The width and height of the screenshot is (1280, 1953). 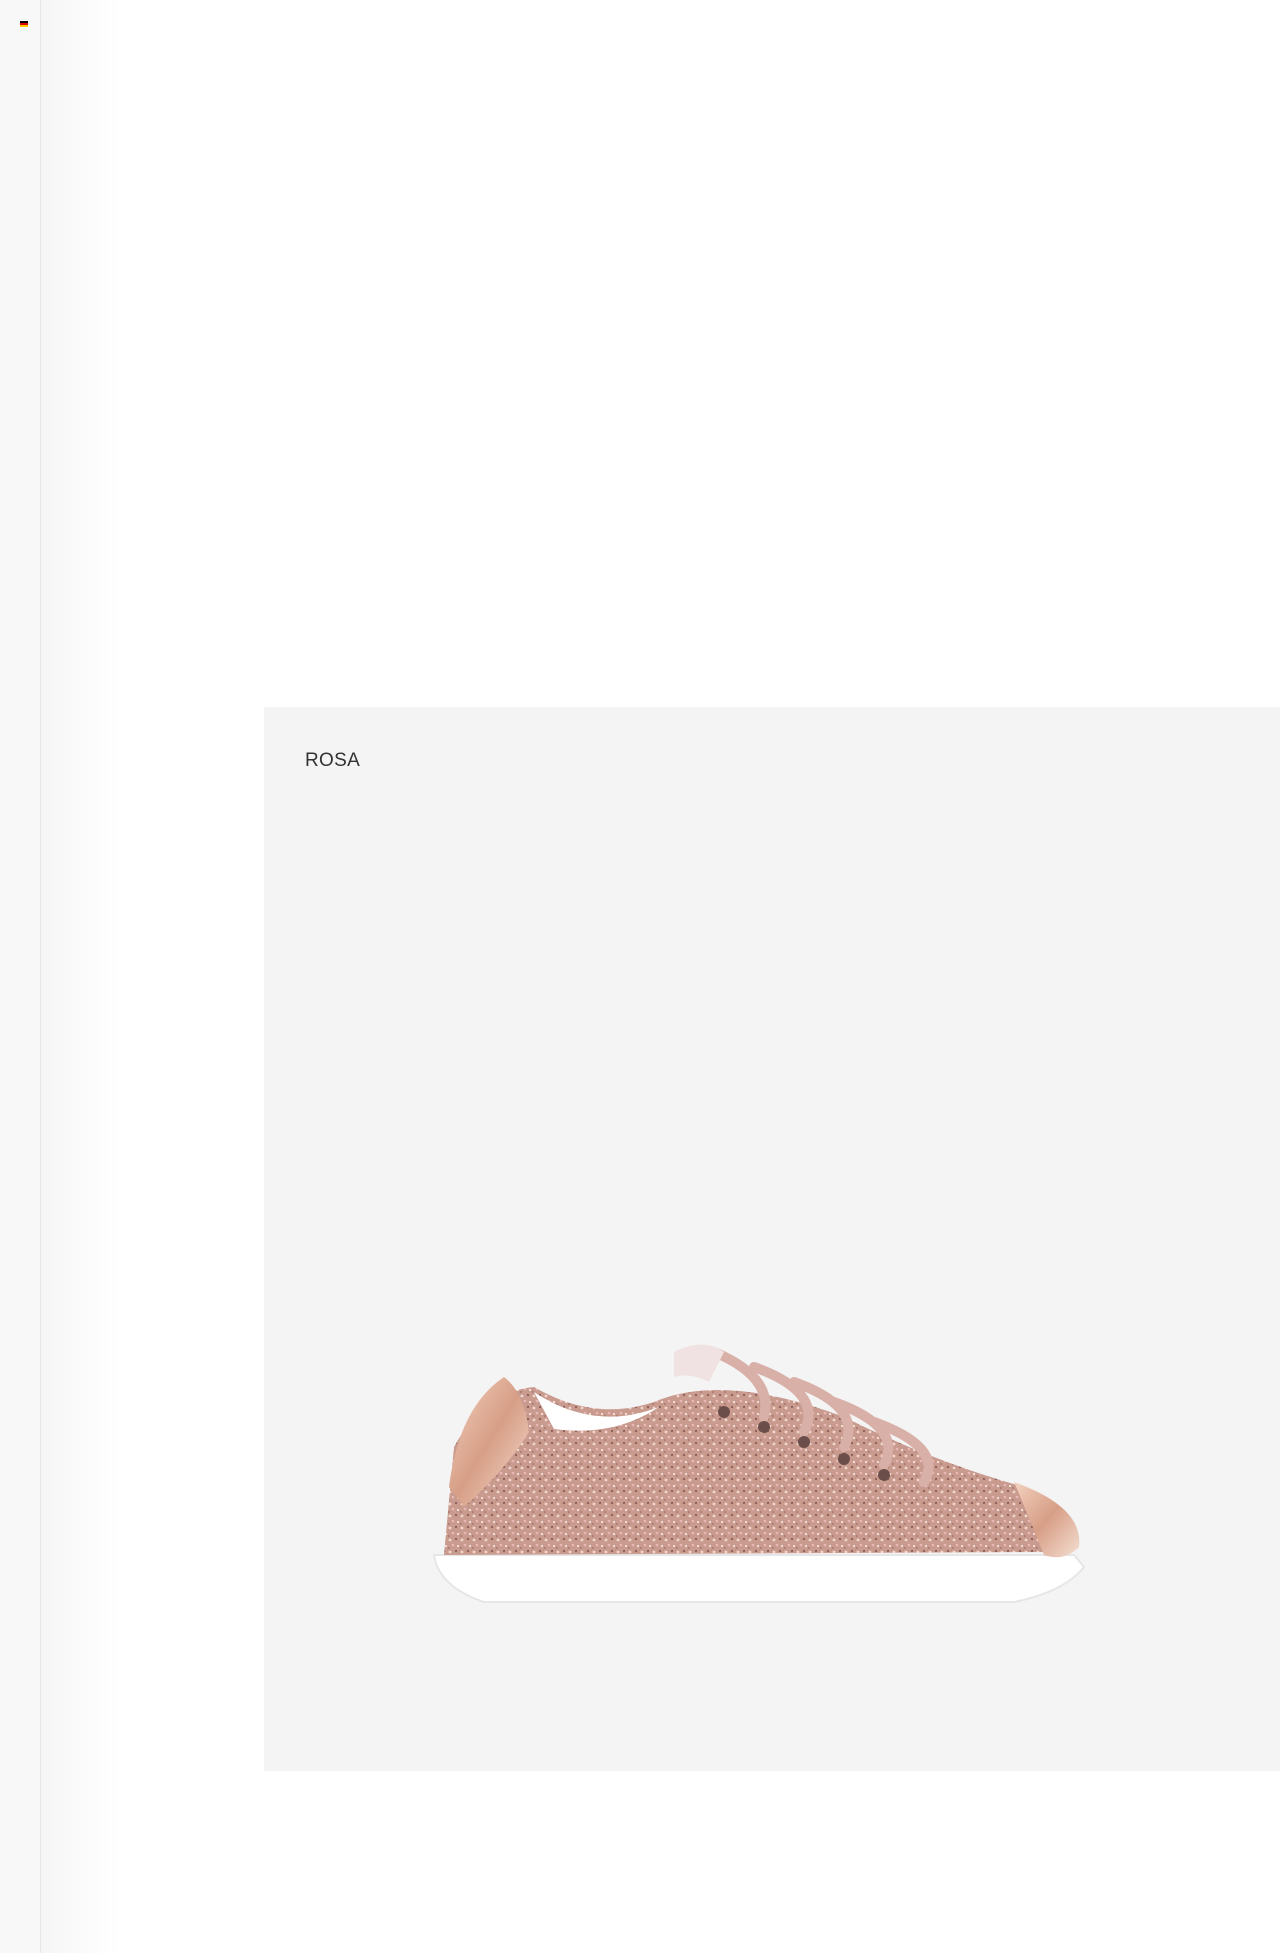 I want to click on color-label: ROSA, so click(x=333, y=760).